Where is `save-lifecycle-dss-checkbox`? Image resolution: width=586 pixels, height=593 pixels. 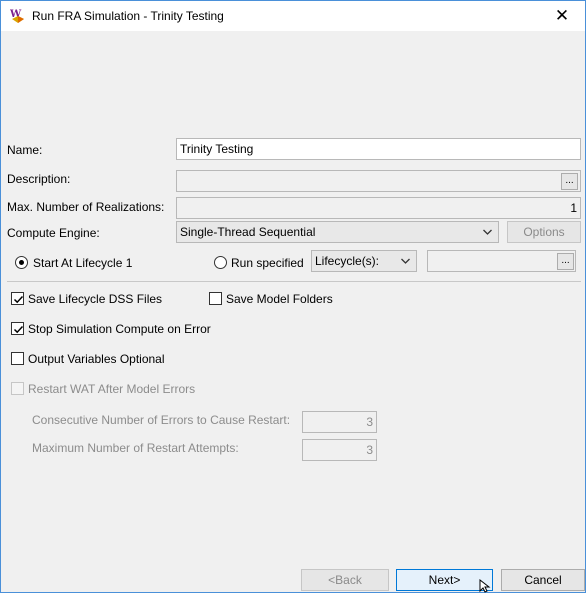
save-lifecycle-dss-checkbox is located at coordinates (17, 298).